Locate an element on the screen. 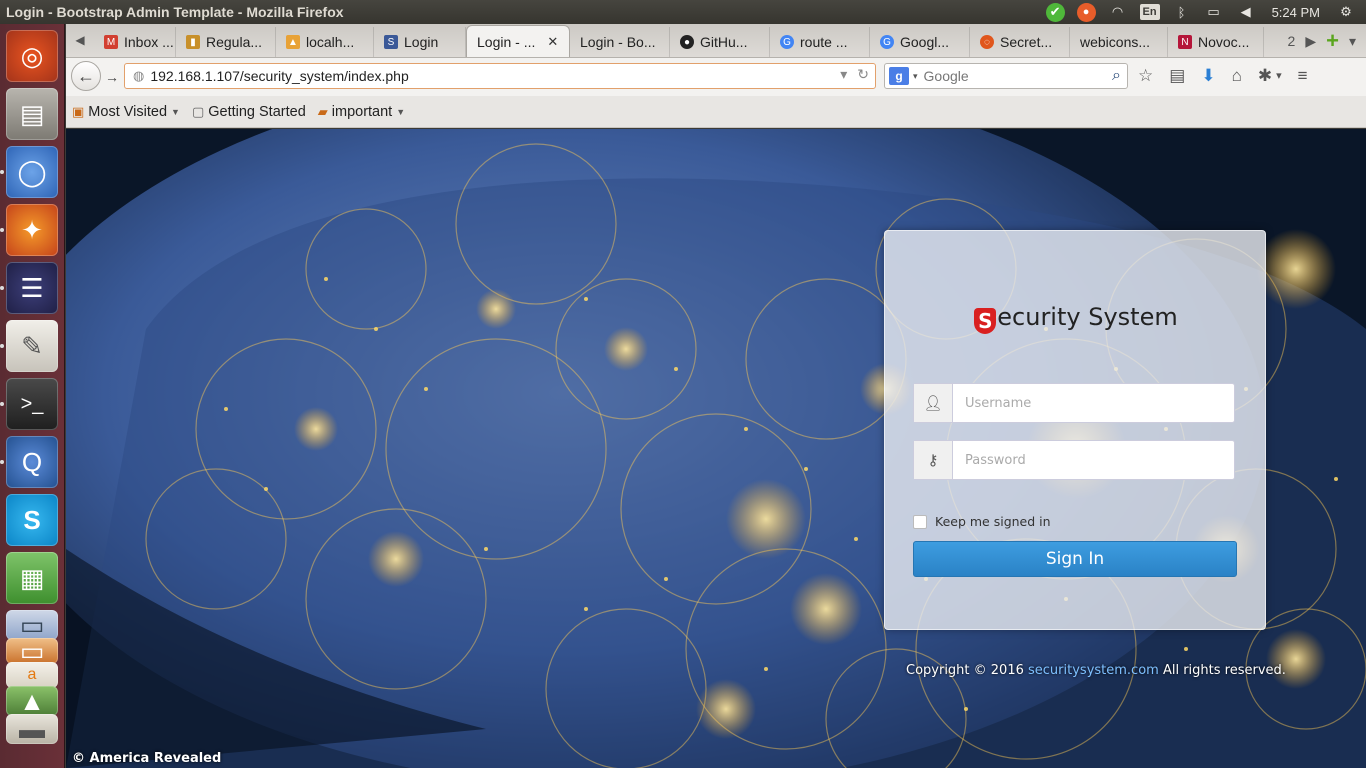 Image resolution: width=1366 pixels, height=768 pixels. tab-login: S Login is located at coordinates (420, 42).